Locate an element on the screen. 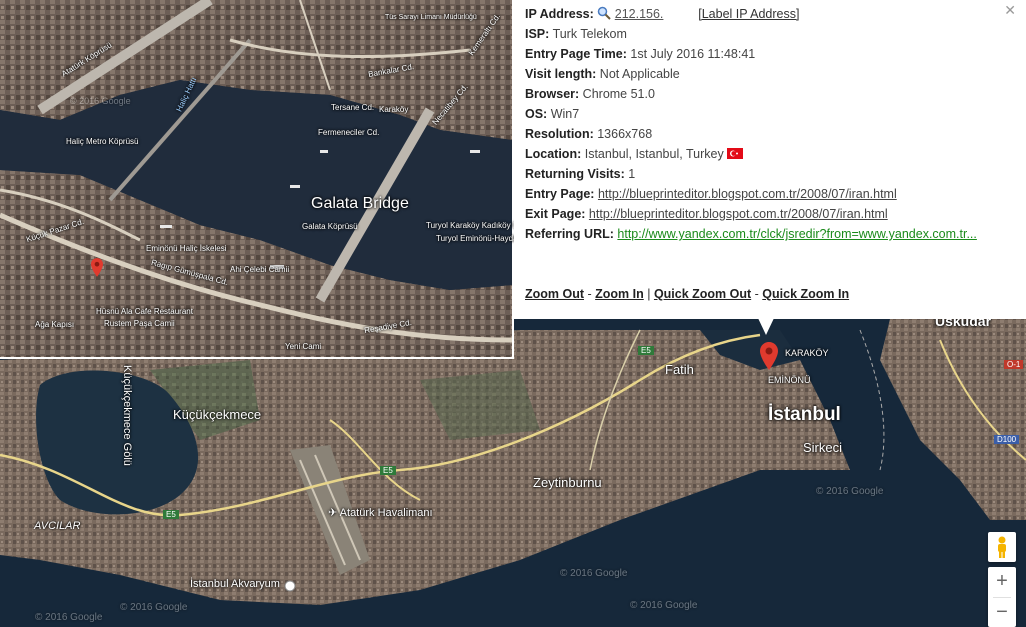 The height and width of the screenshot is (627, 1026). row-visit-length: Visit length: Not Applicable is located at coordinates (770, 76).